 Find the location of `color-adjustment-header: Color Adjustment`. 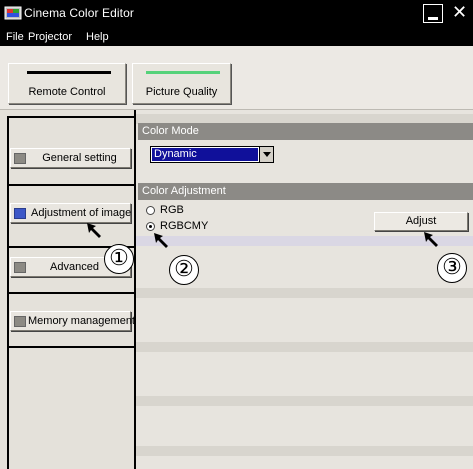

color-adjustment-header: Color Adjustment is located at coordinates (305, 191).